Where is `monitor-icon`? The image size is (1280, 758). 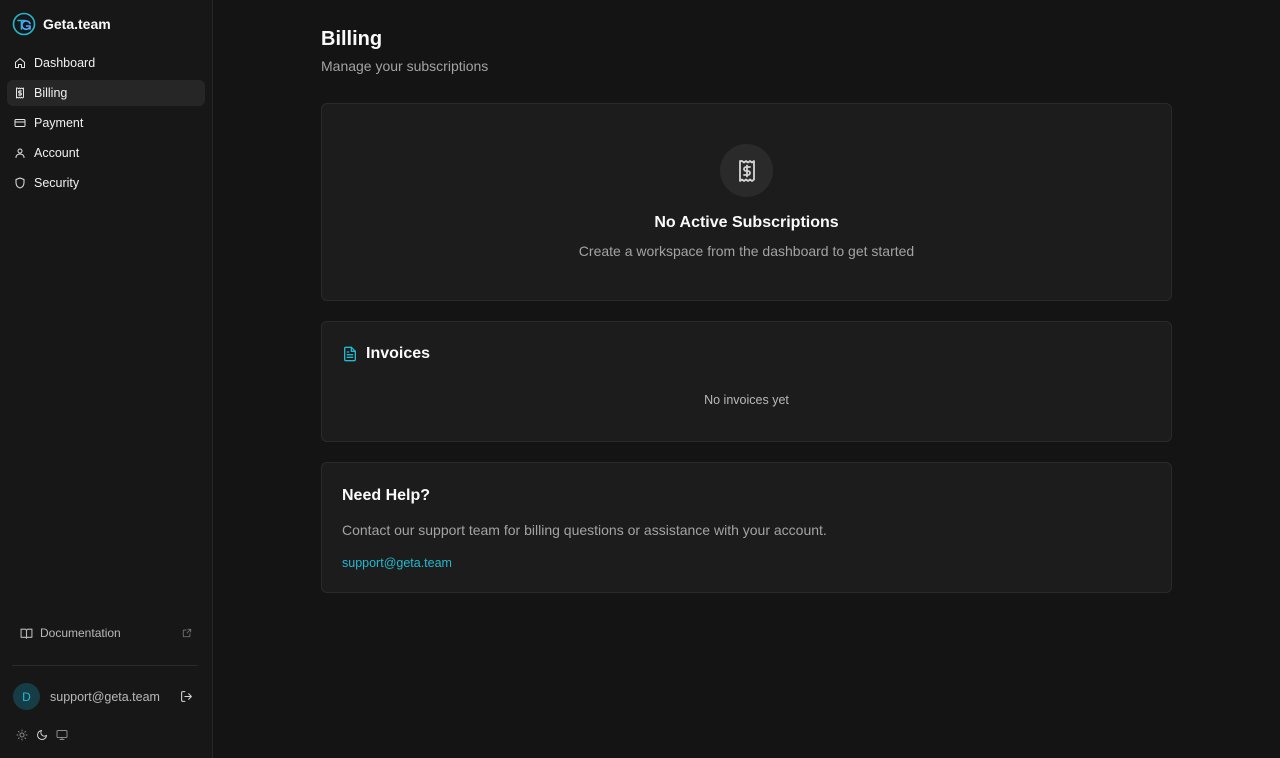 monitor-icon is located at coordinates (62, 735).